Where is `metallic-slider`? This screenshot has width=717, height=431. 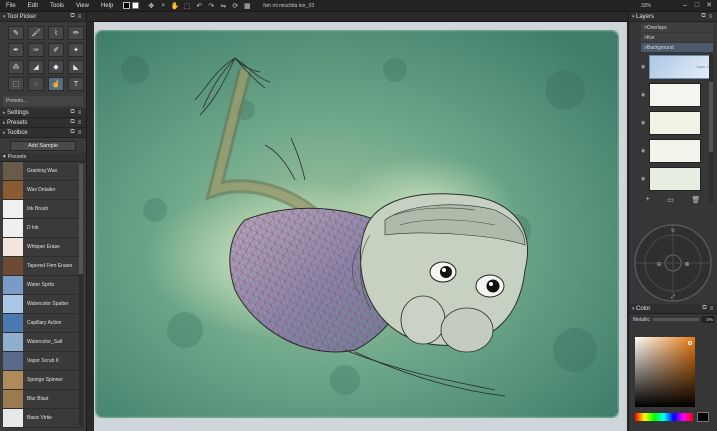 metallic-slider is located at coordinates (675, 319).